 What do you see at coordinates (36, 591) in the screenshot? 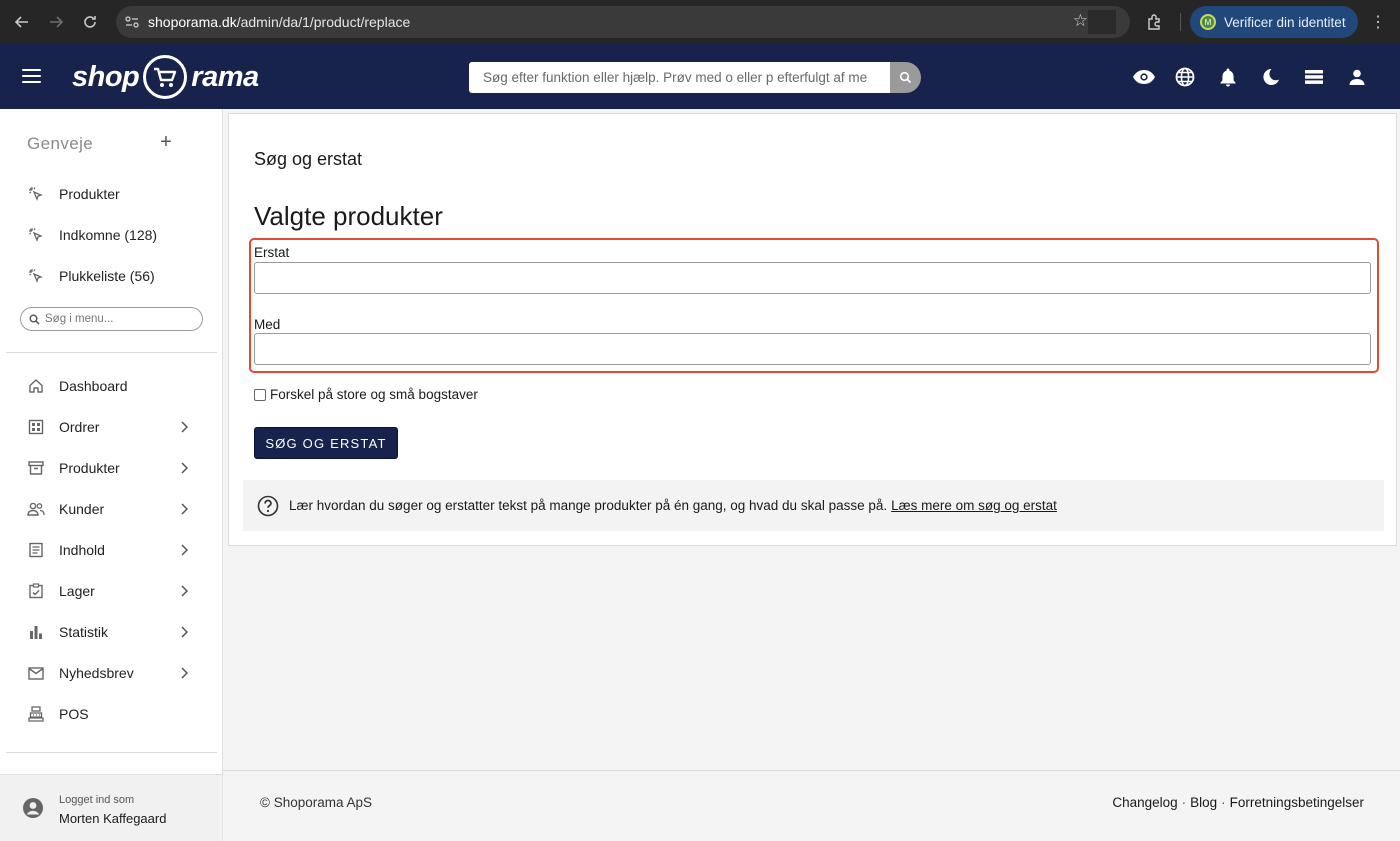
I see `clipboard-check-icon` at bounding box center [36, 591].